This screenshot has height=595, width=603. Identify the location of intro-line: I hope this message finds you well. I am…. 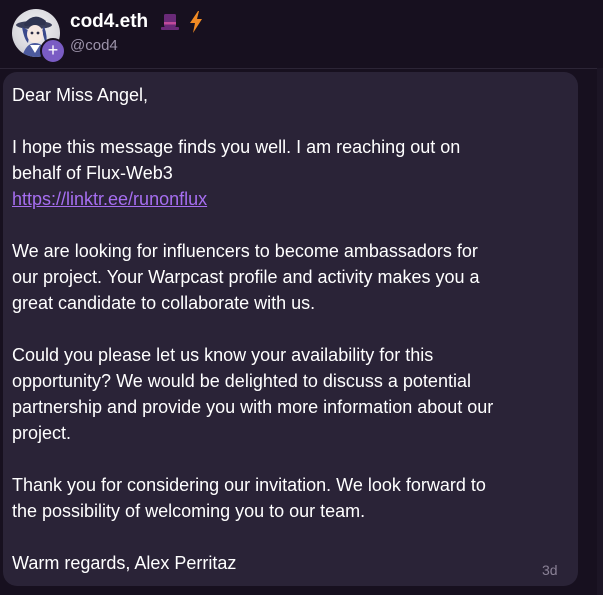
(236, 147).